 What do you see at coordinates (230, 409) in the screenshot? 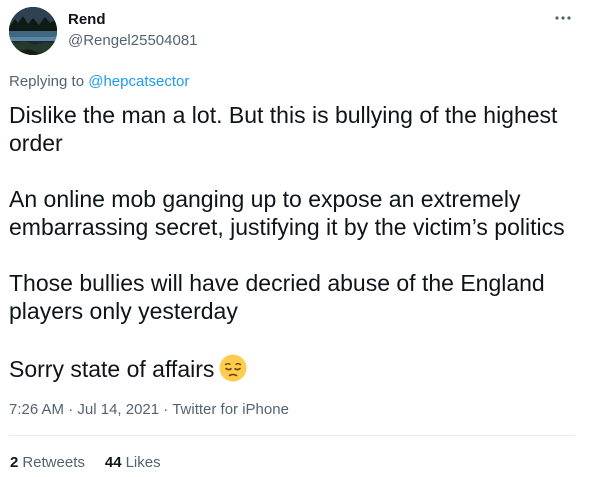
I see `tweet-source: Twitter for iPhone` at bounding box center [230, 409].